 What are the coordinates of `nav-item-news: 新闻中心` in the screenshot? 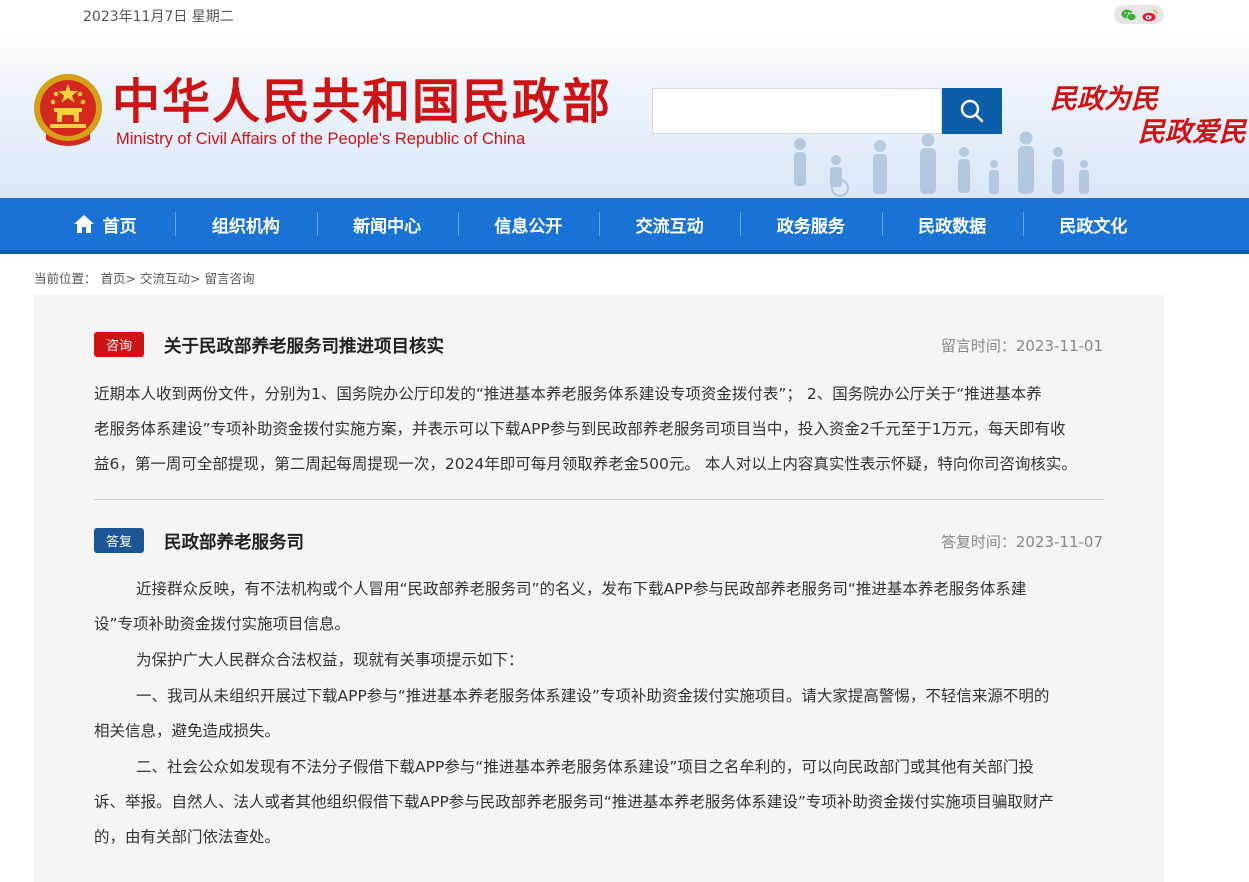 It's located at (387, 224).